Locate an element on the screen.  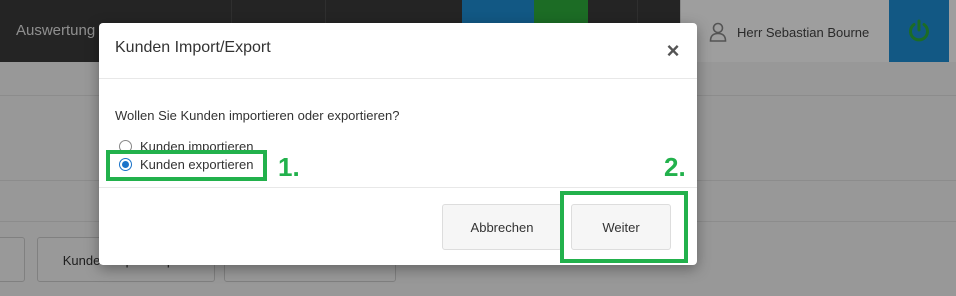
cancel-button: Abbrechen is located at coordinates (502, 227).